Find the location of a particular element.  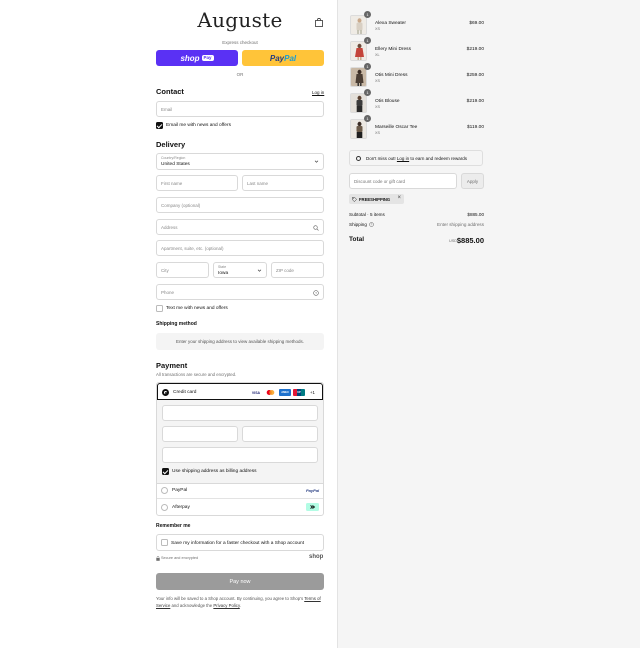

city-input is located at coordinates (184, 270).